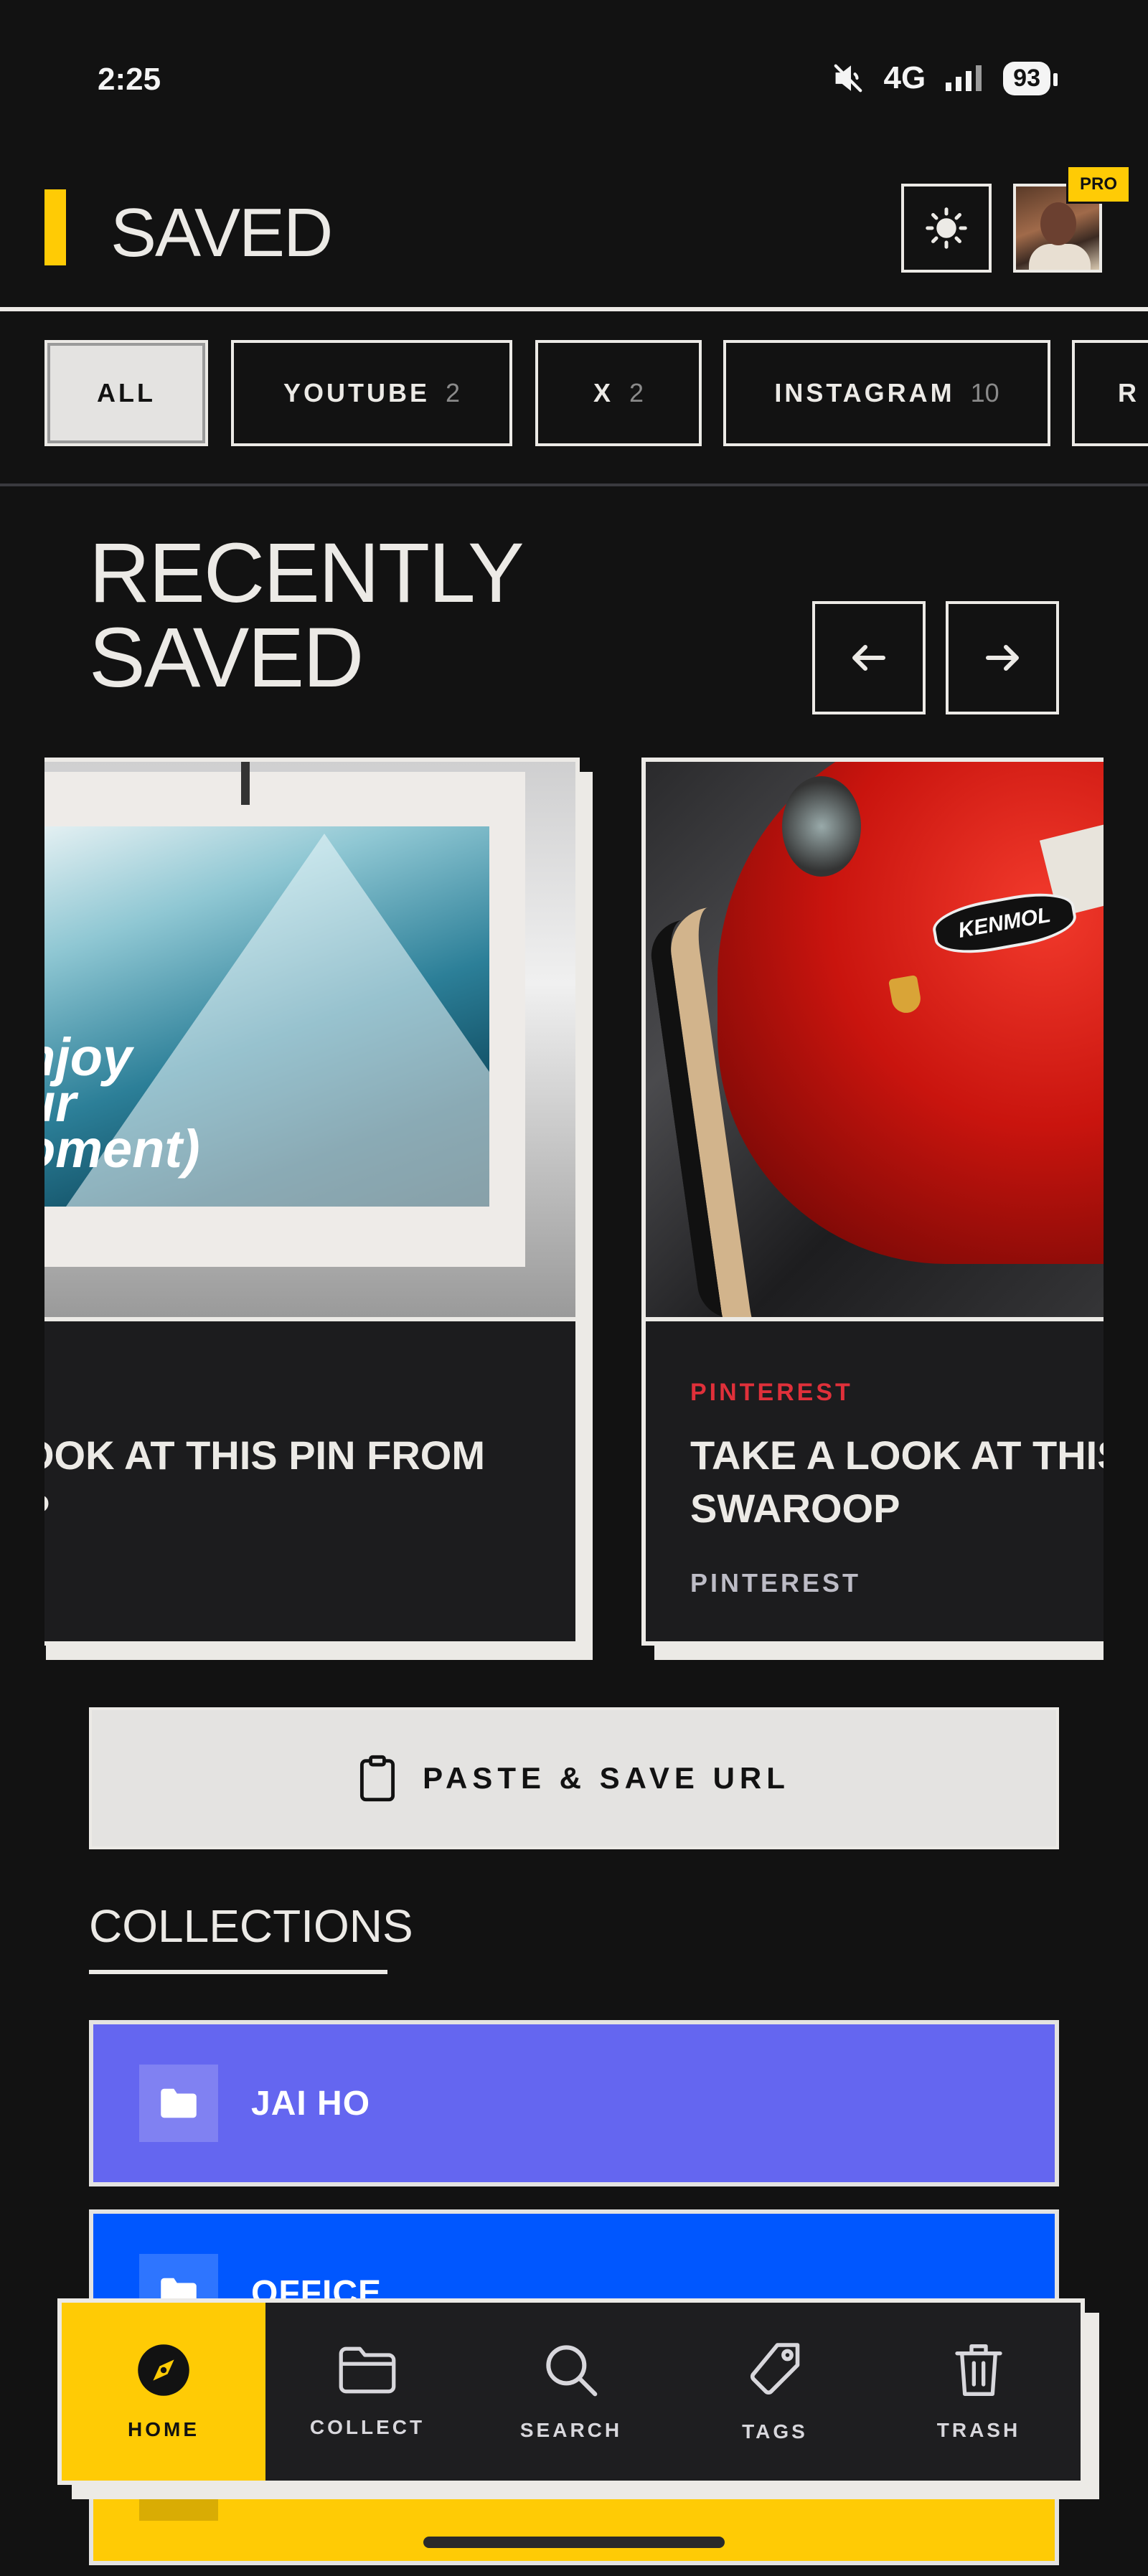 This screenshot has width=1148, height=2576. I want to click on nav-label: HOME, so click(164, 2429).